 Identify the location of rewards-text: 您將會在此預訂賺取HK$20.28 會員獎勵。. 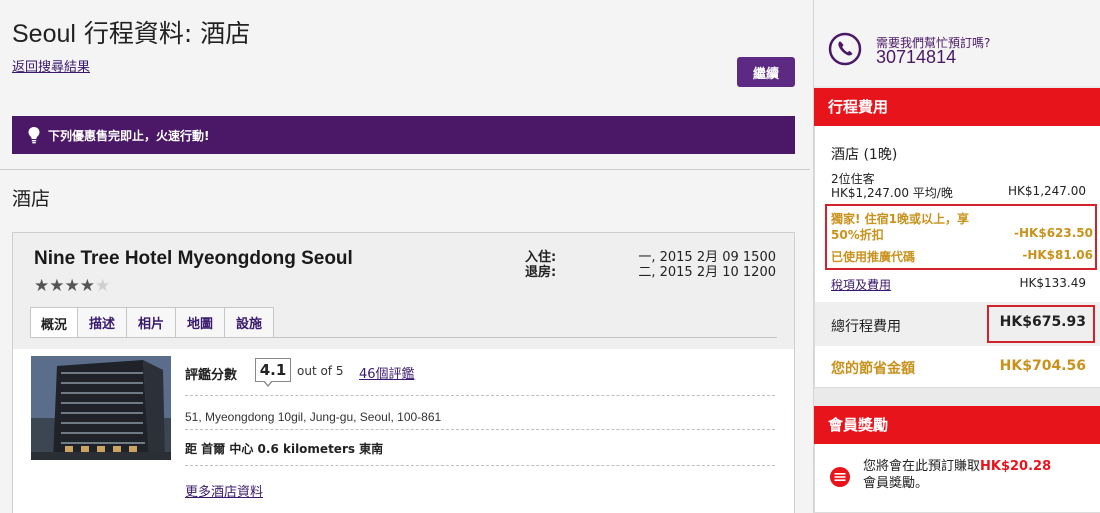
(957, 475).